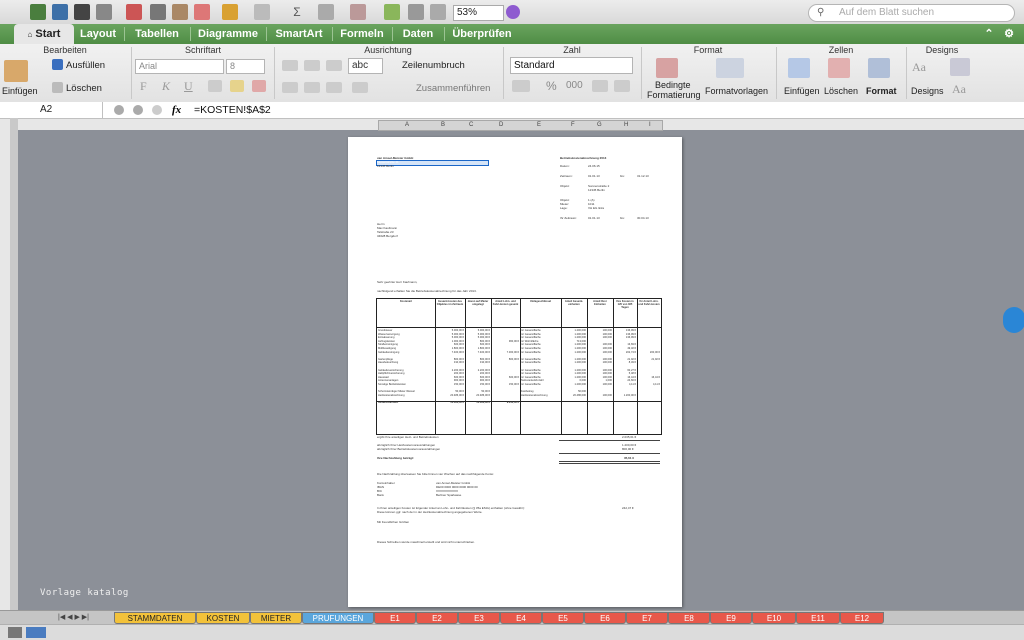 The height and width of the screenshot is (640, 1024). Describe the element at coordinates (443, 125) in the screenshot. I see `col-b: B` at that location.